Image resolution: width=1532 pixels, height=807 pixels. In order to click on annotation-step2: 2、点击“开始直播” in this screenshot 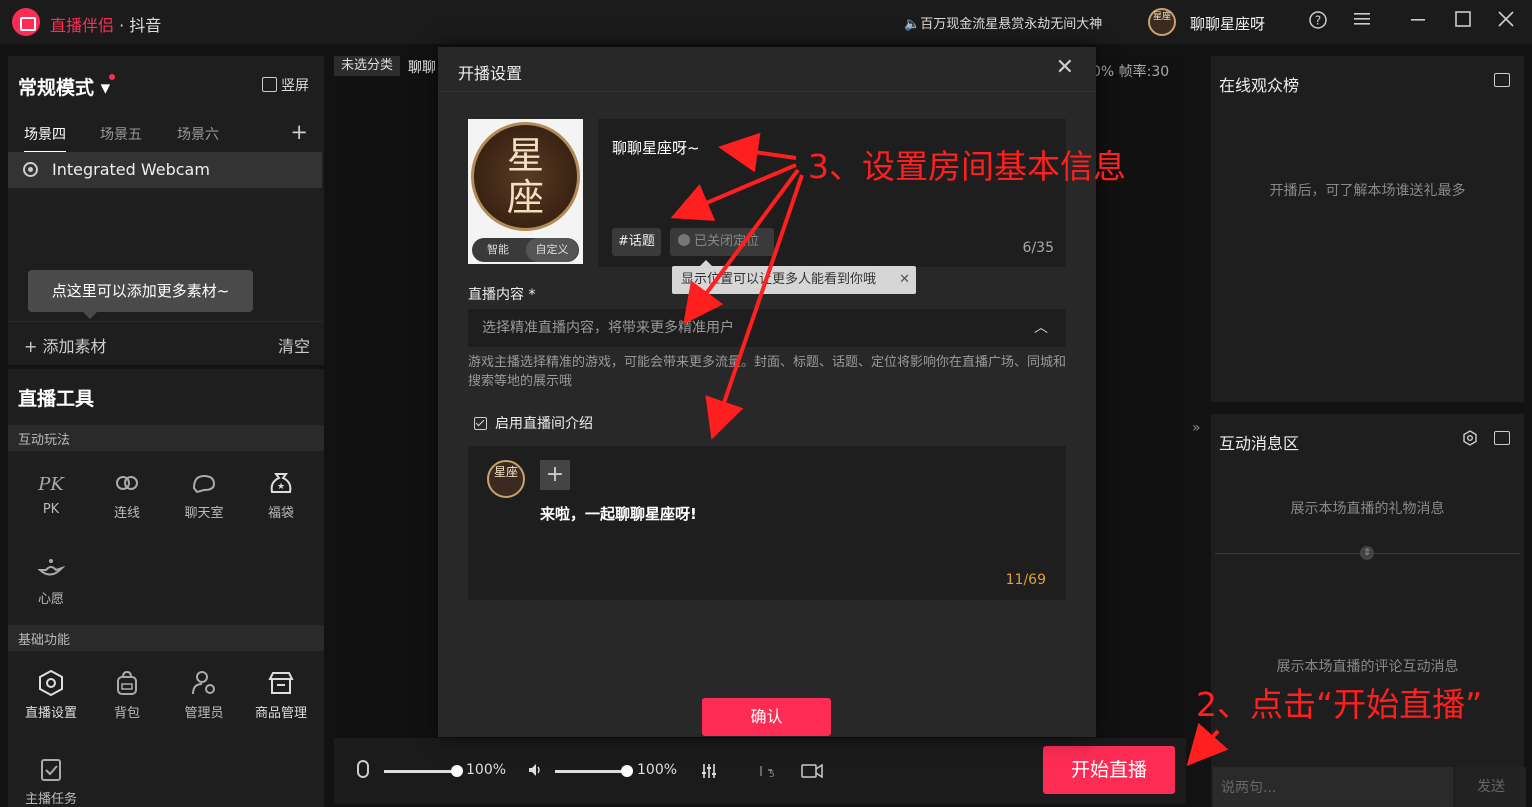, I will do `click(1339, 704)`.